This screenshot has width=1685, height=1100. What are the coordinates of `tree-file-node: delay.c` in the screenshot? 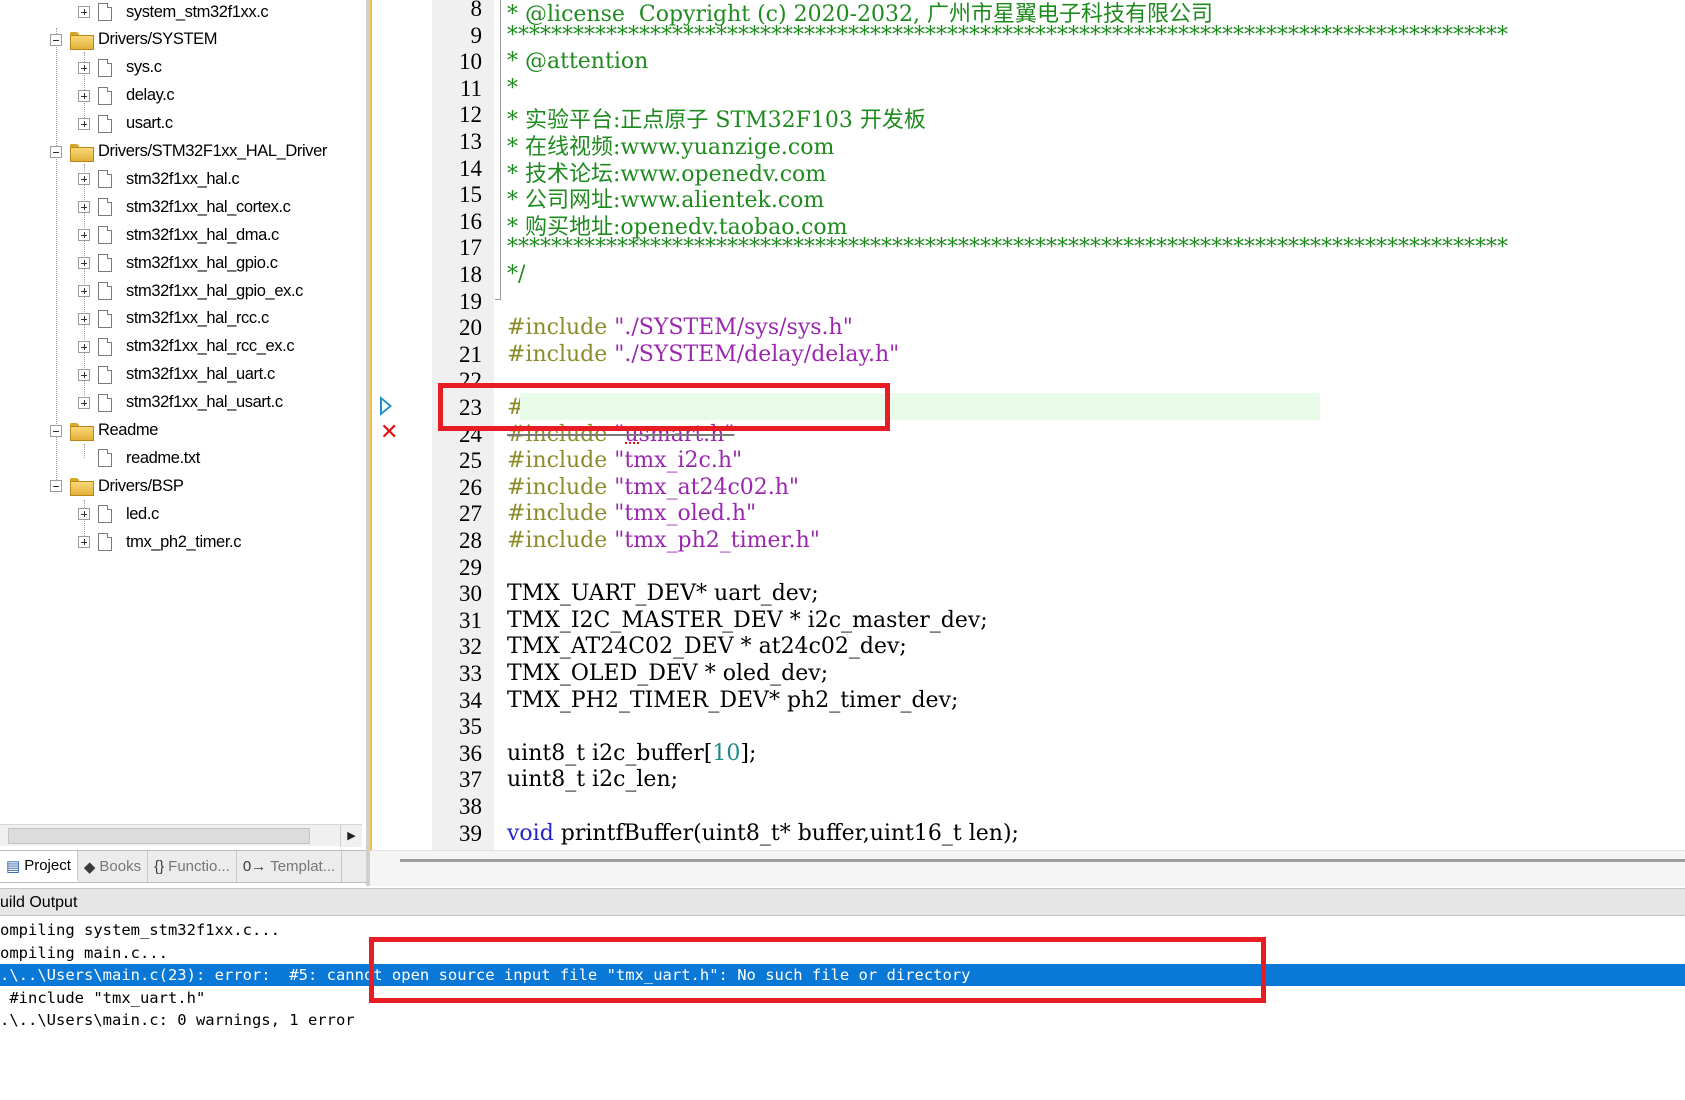 It's located at (126, 96).